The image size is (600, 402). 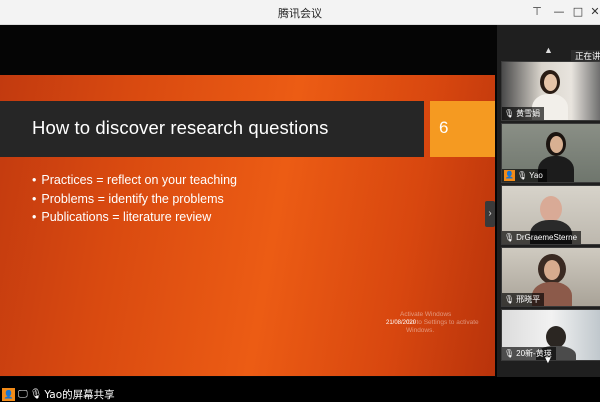 I want to click on screen-share-icon: 🖵, so click(x=23, y=394).